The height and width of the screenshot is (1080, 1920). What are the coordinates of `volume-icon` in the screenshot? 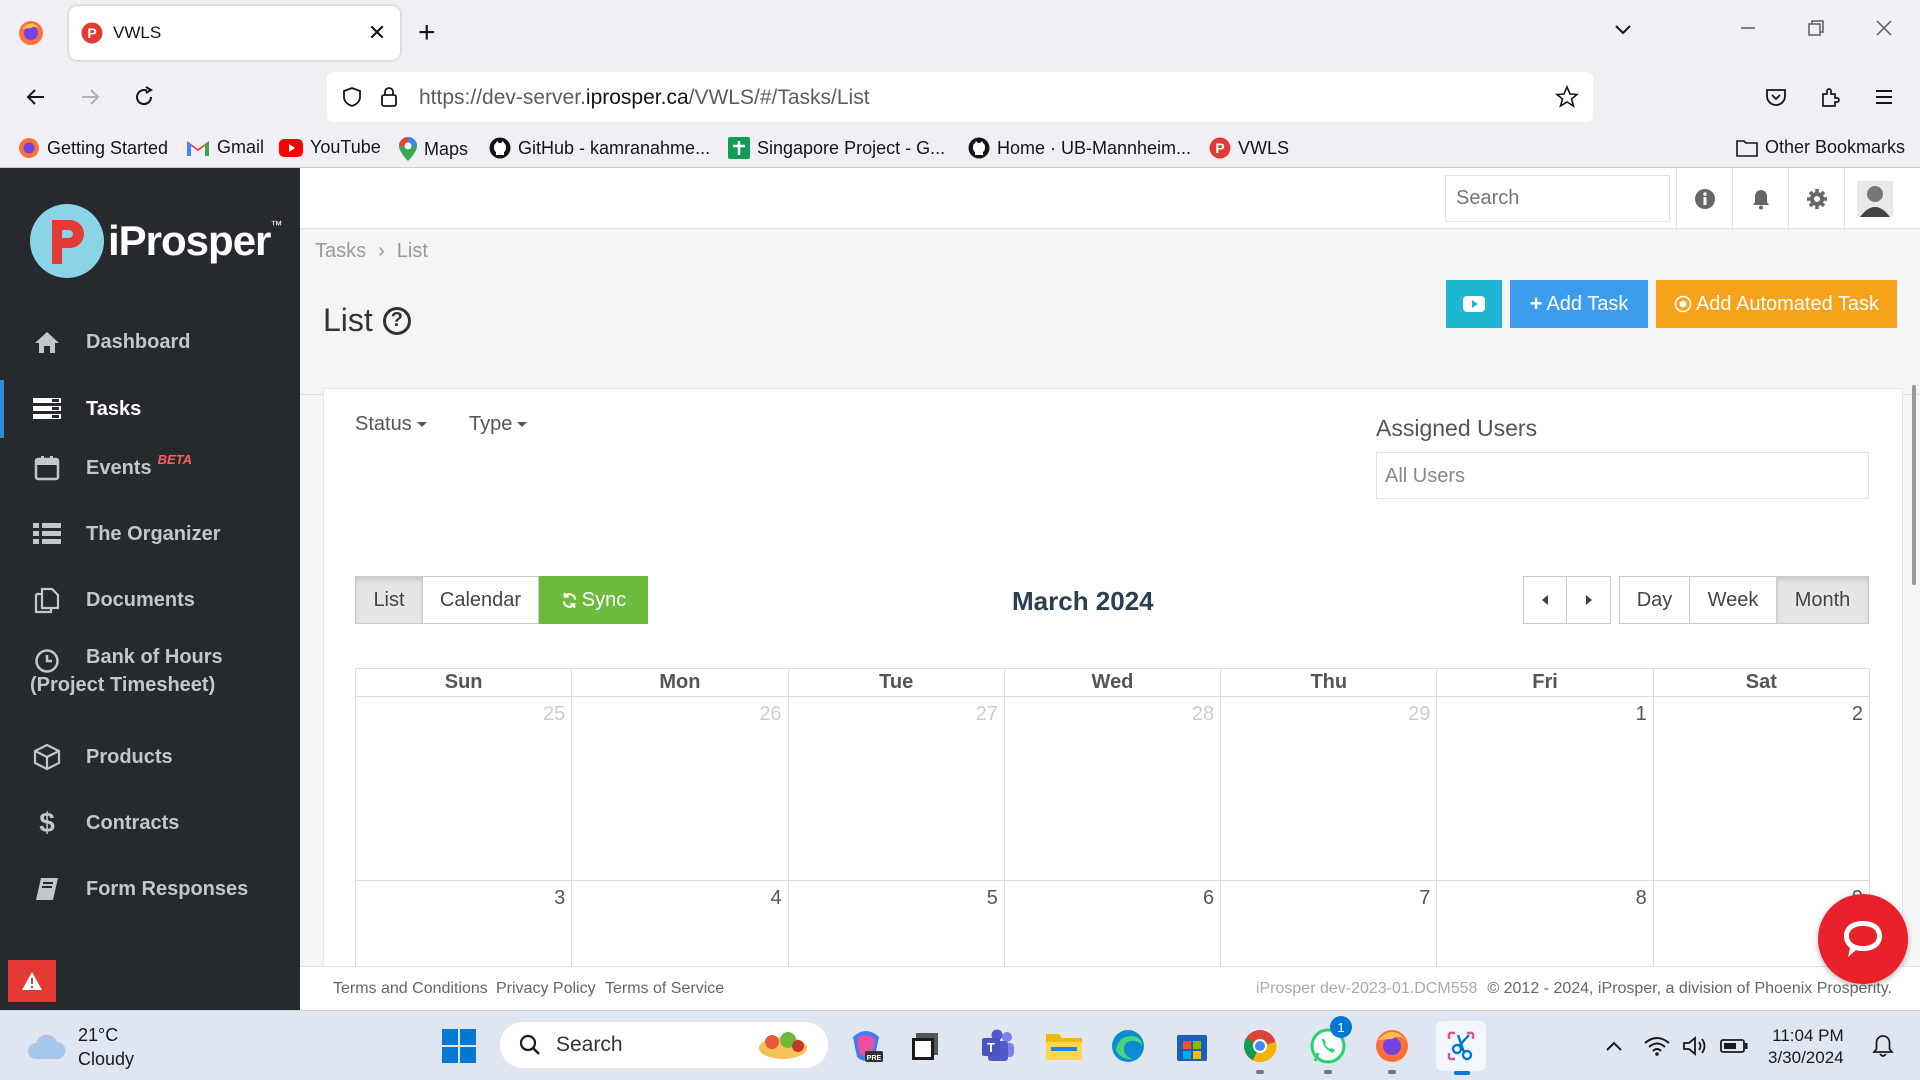 It's located at (1695, 1046).